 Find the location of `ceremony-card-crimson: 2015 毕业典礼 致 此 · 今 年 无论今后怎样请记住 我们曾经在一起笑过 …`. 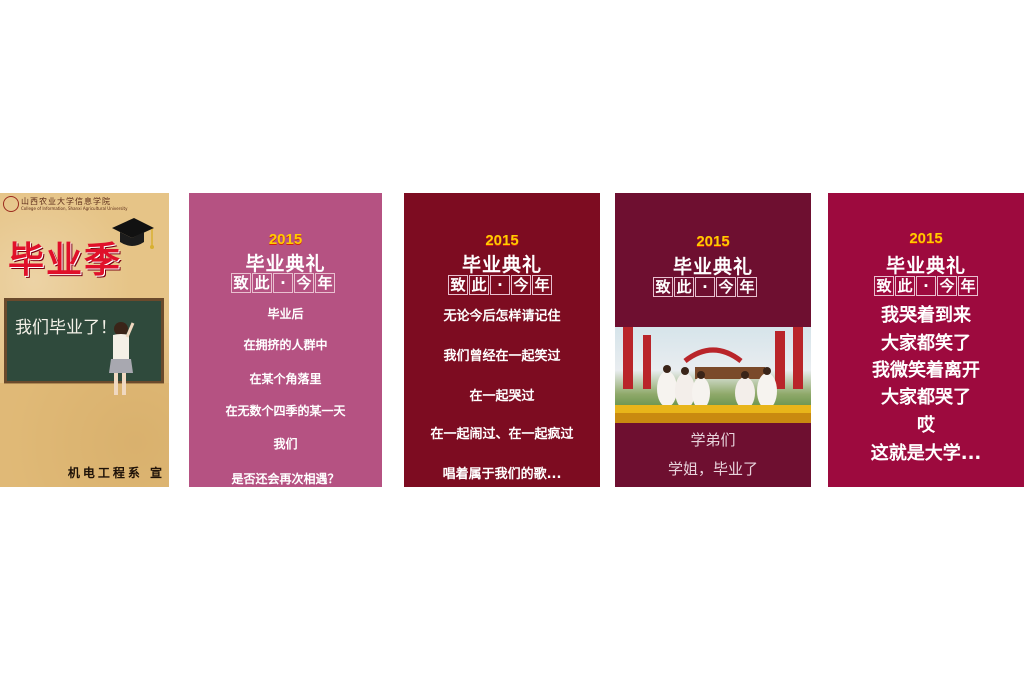

ceremony-card-crimson: 2015 毕业典礼 致 此 · 今 年 无论今后怎样请记住 我们曾经在一起笑过 … is located at coordinates (502, 340).